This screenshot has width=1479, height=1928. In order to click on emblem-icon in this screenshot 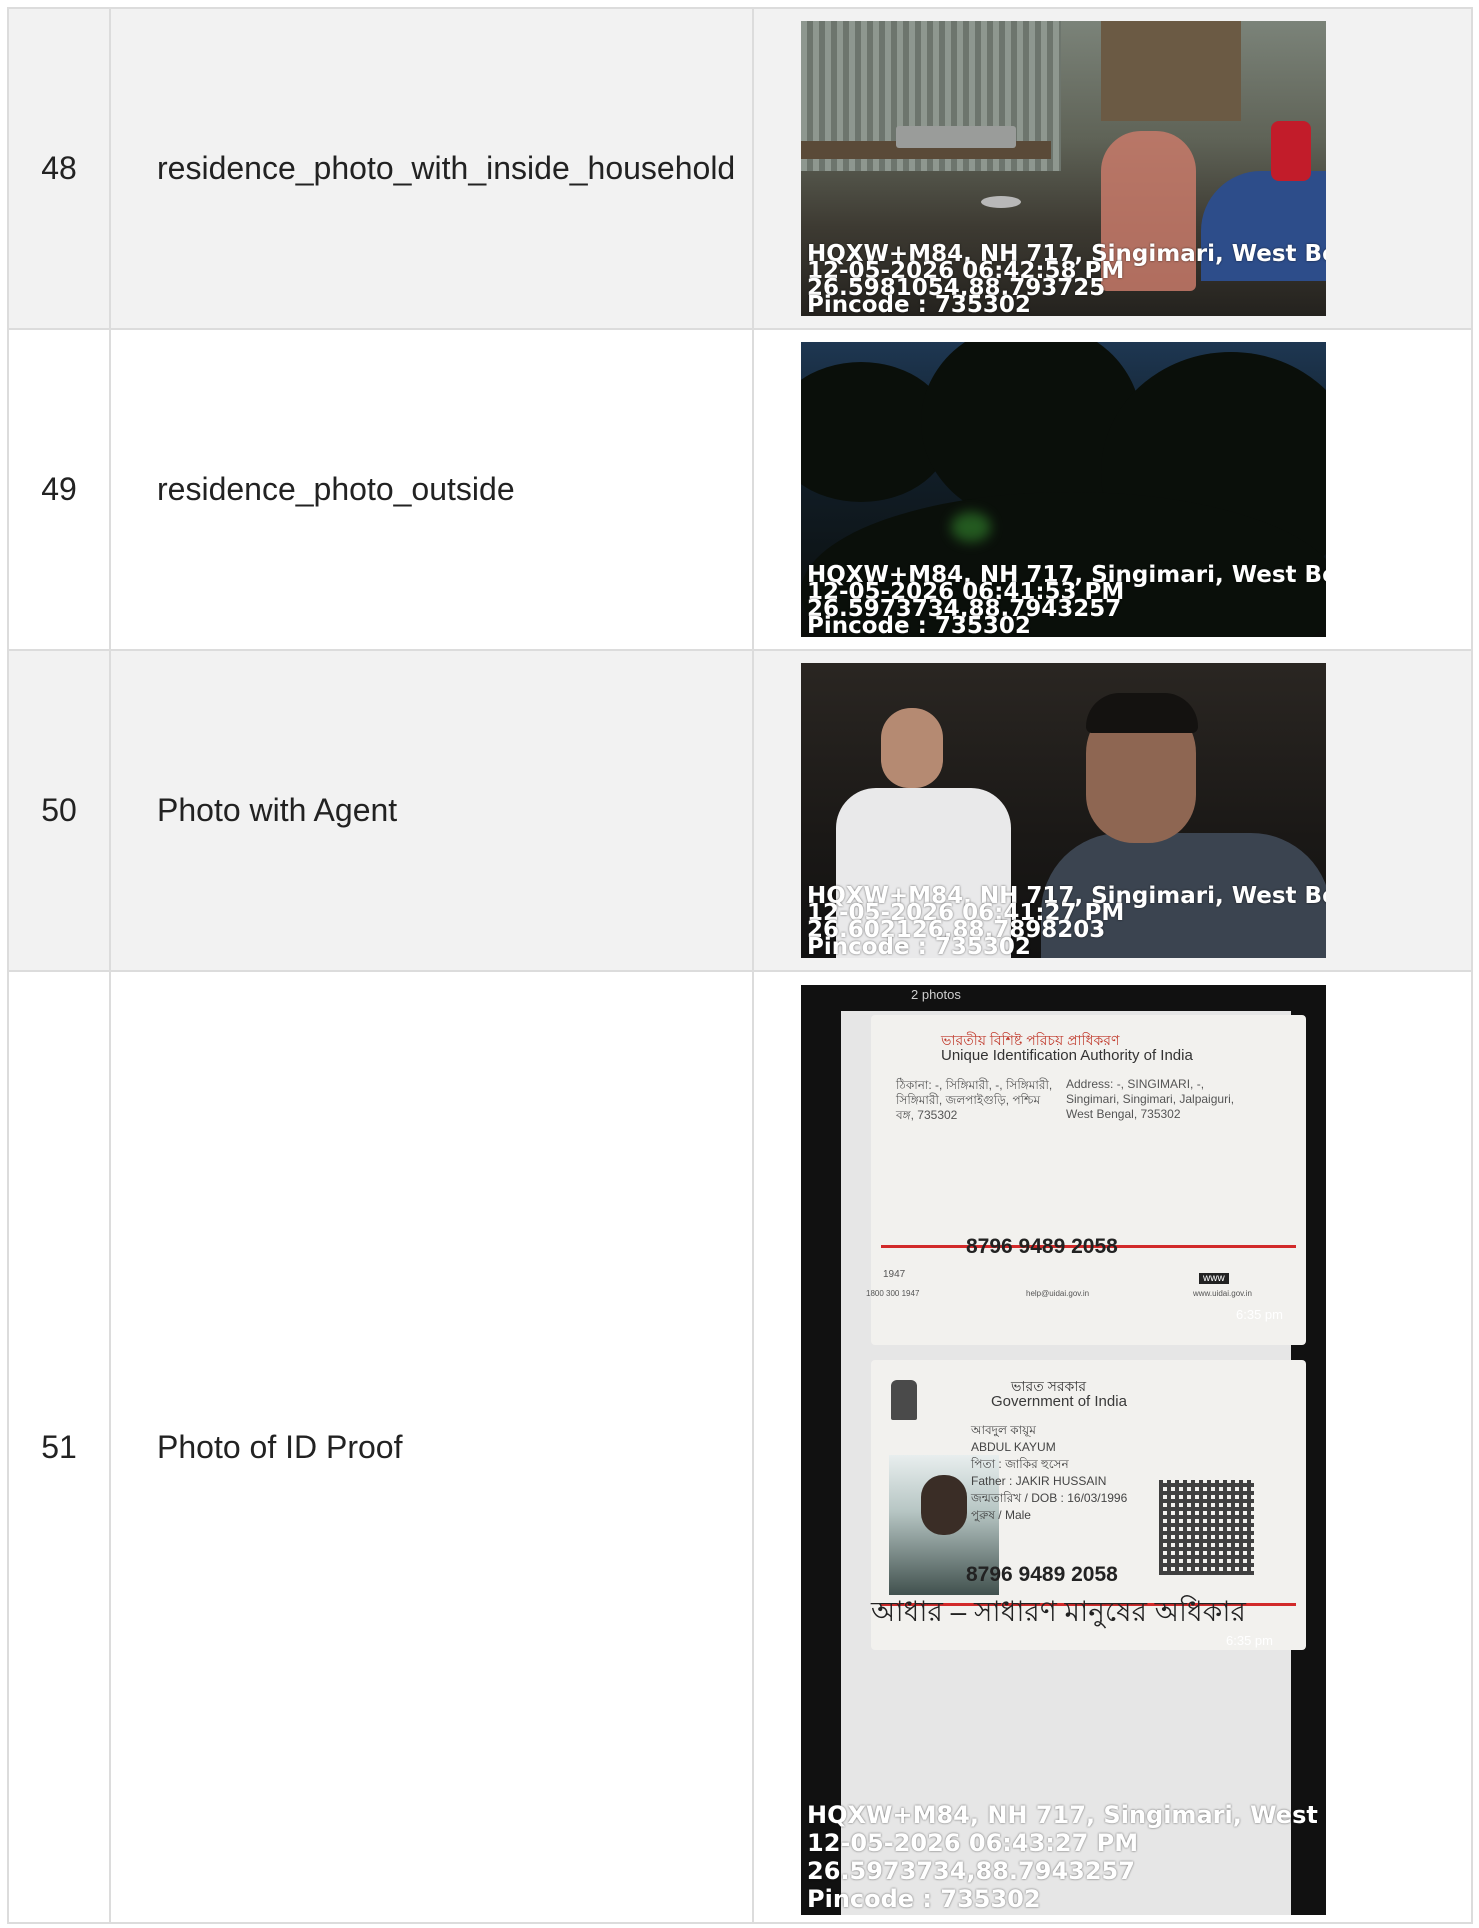, I will do `click(904, 1400)`.